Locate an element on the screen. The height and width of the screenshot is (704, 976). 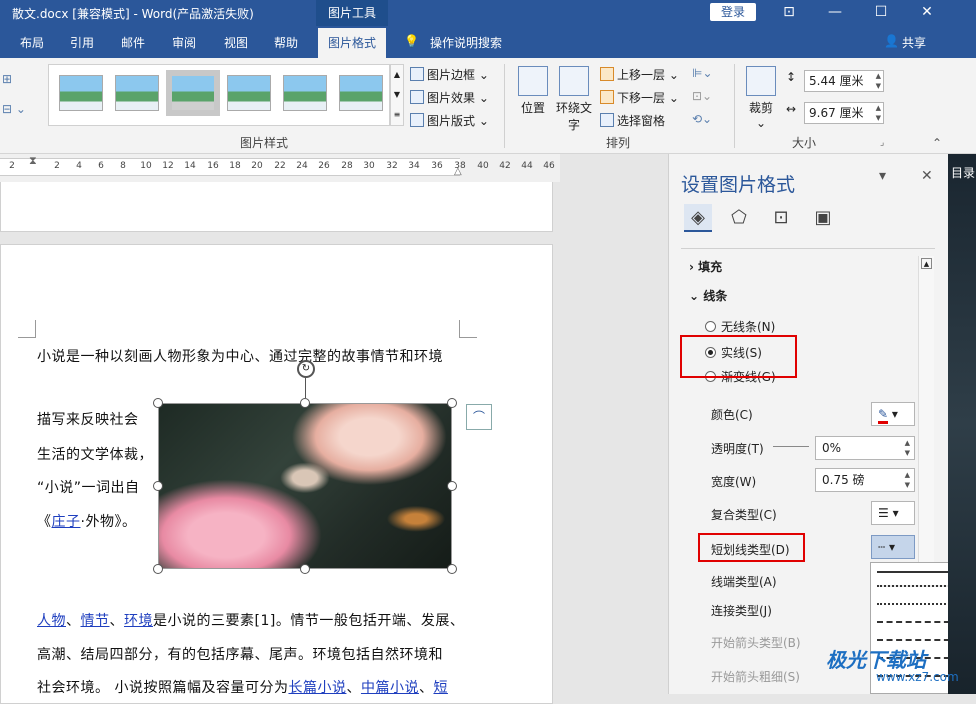
paragraph-line: 社会环境。 小说按照篇幅及容量可分为长篇小说、中篇小说、短 is located at coordinates (242, 687).